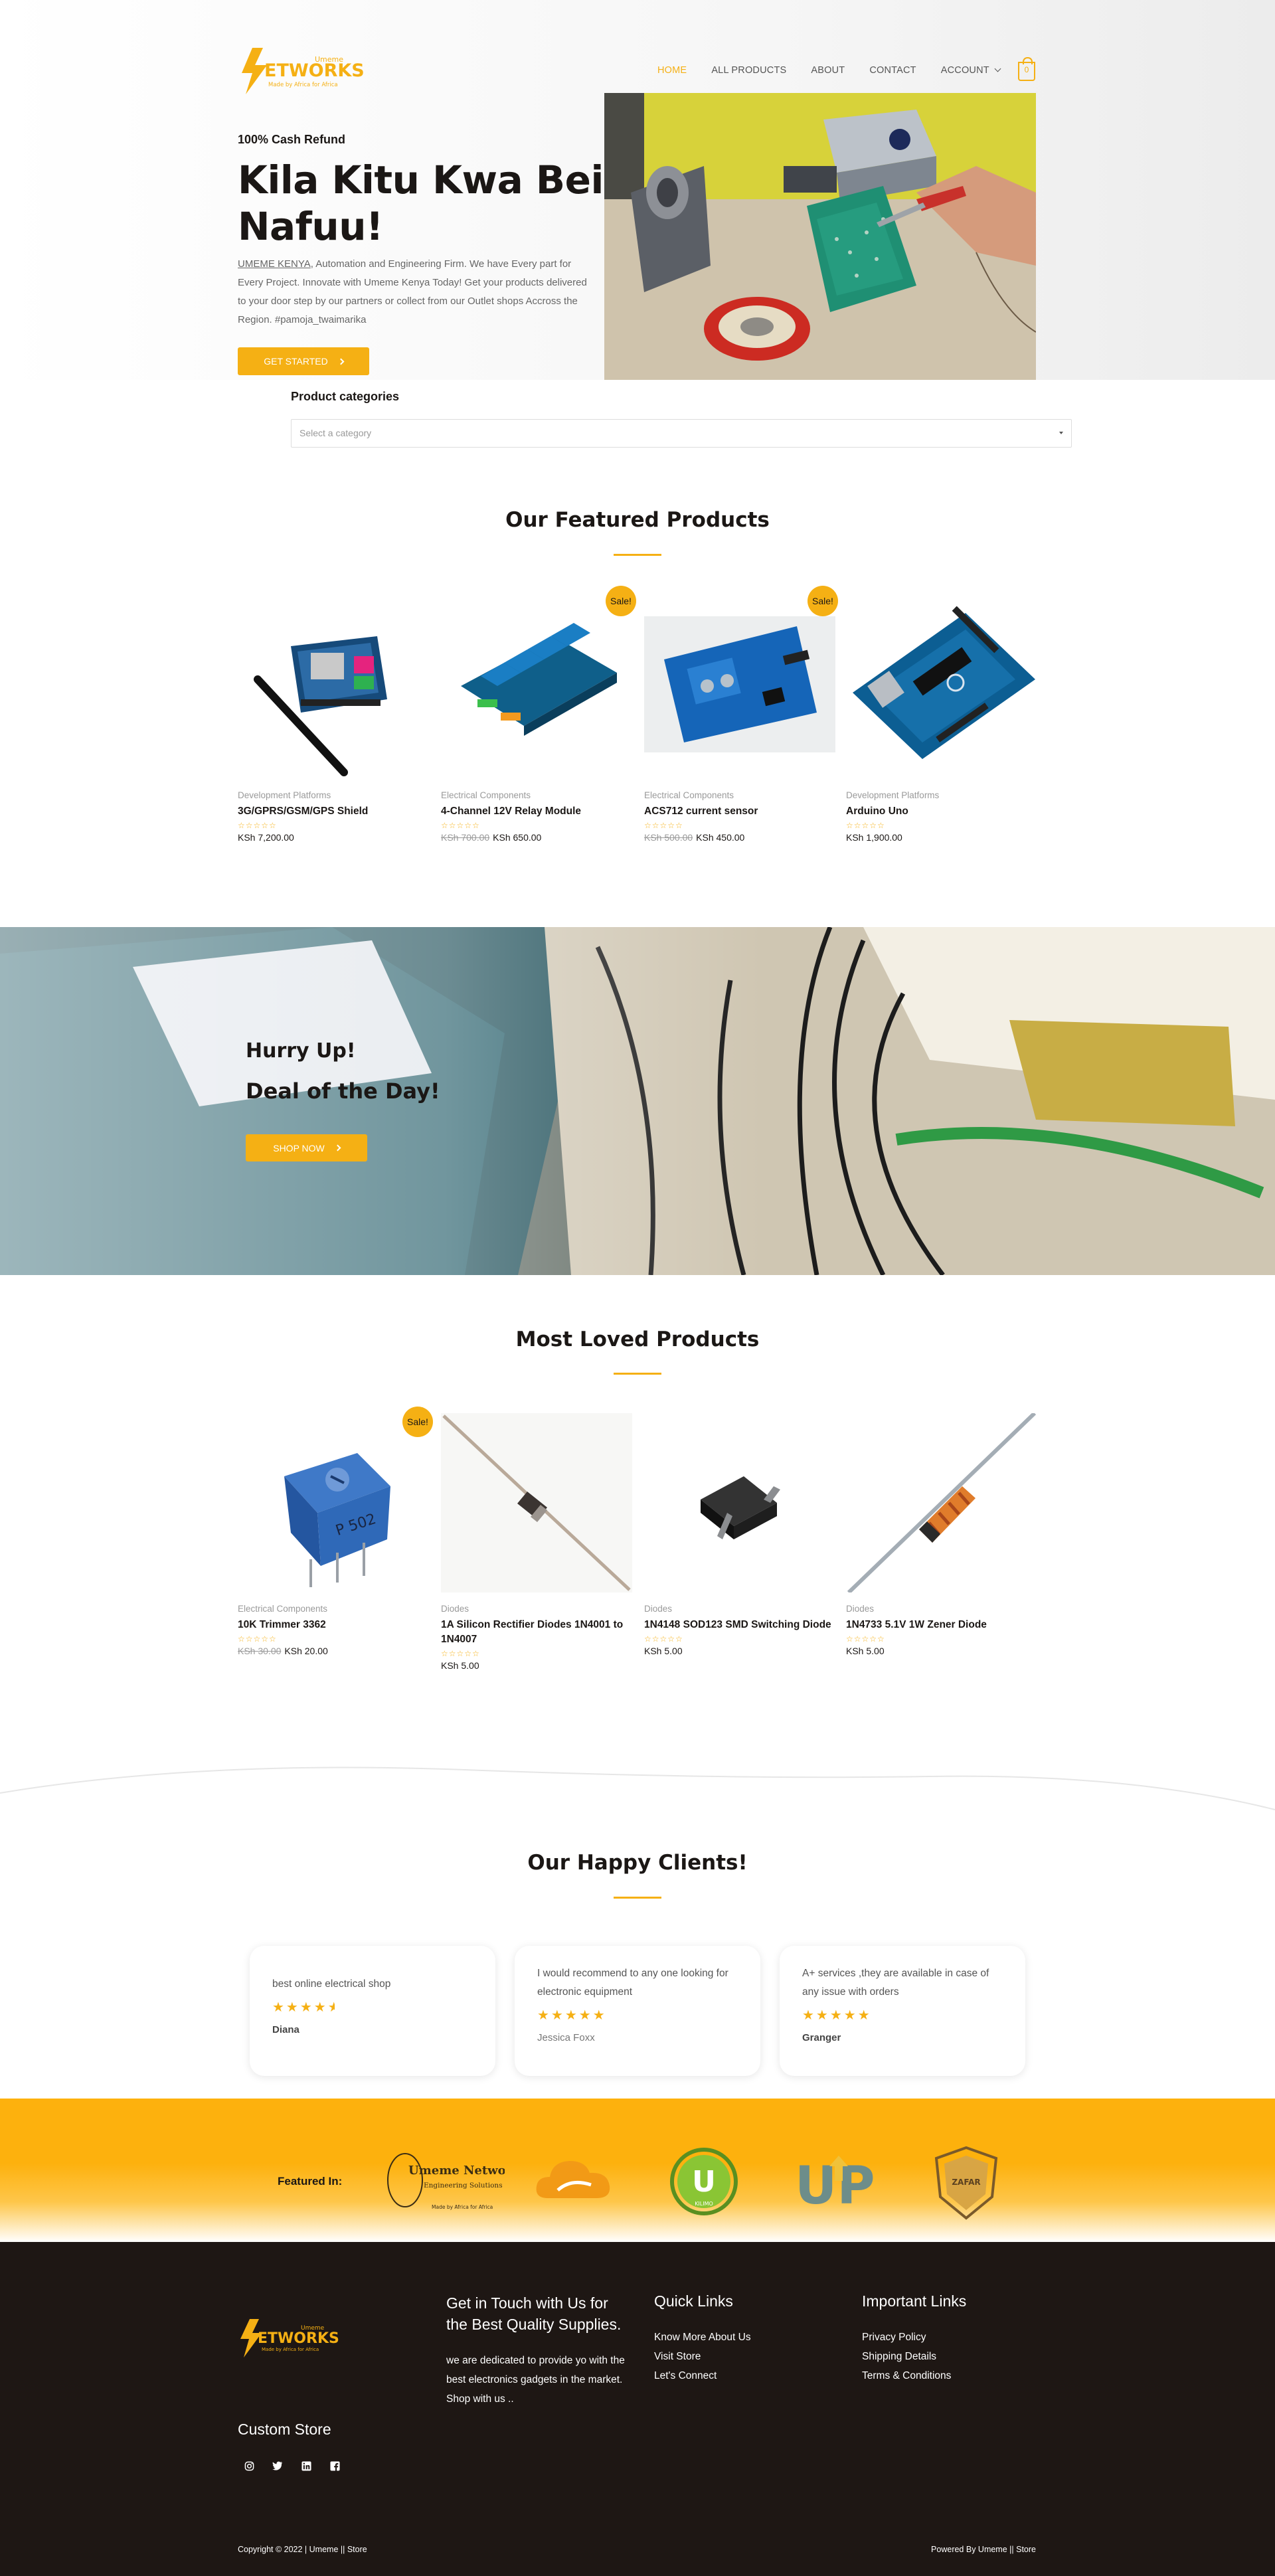  I want to click on shop-now-button: SHOP NOW, so click(306, 1147).